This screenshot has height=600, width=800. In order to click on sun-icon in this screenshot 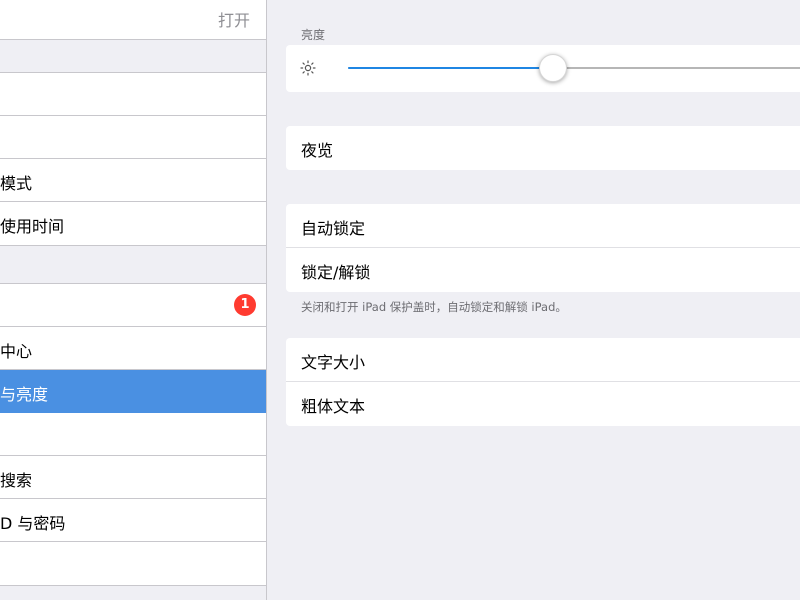, I will do `click(308, 68)`.